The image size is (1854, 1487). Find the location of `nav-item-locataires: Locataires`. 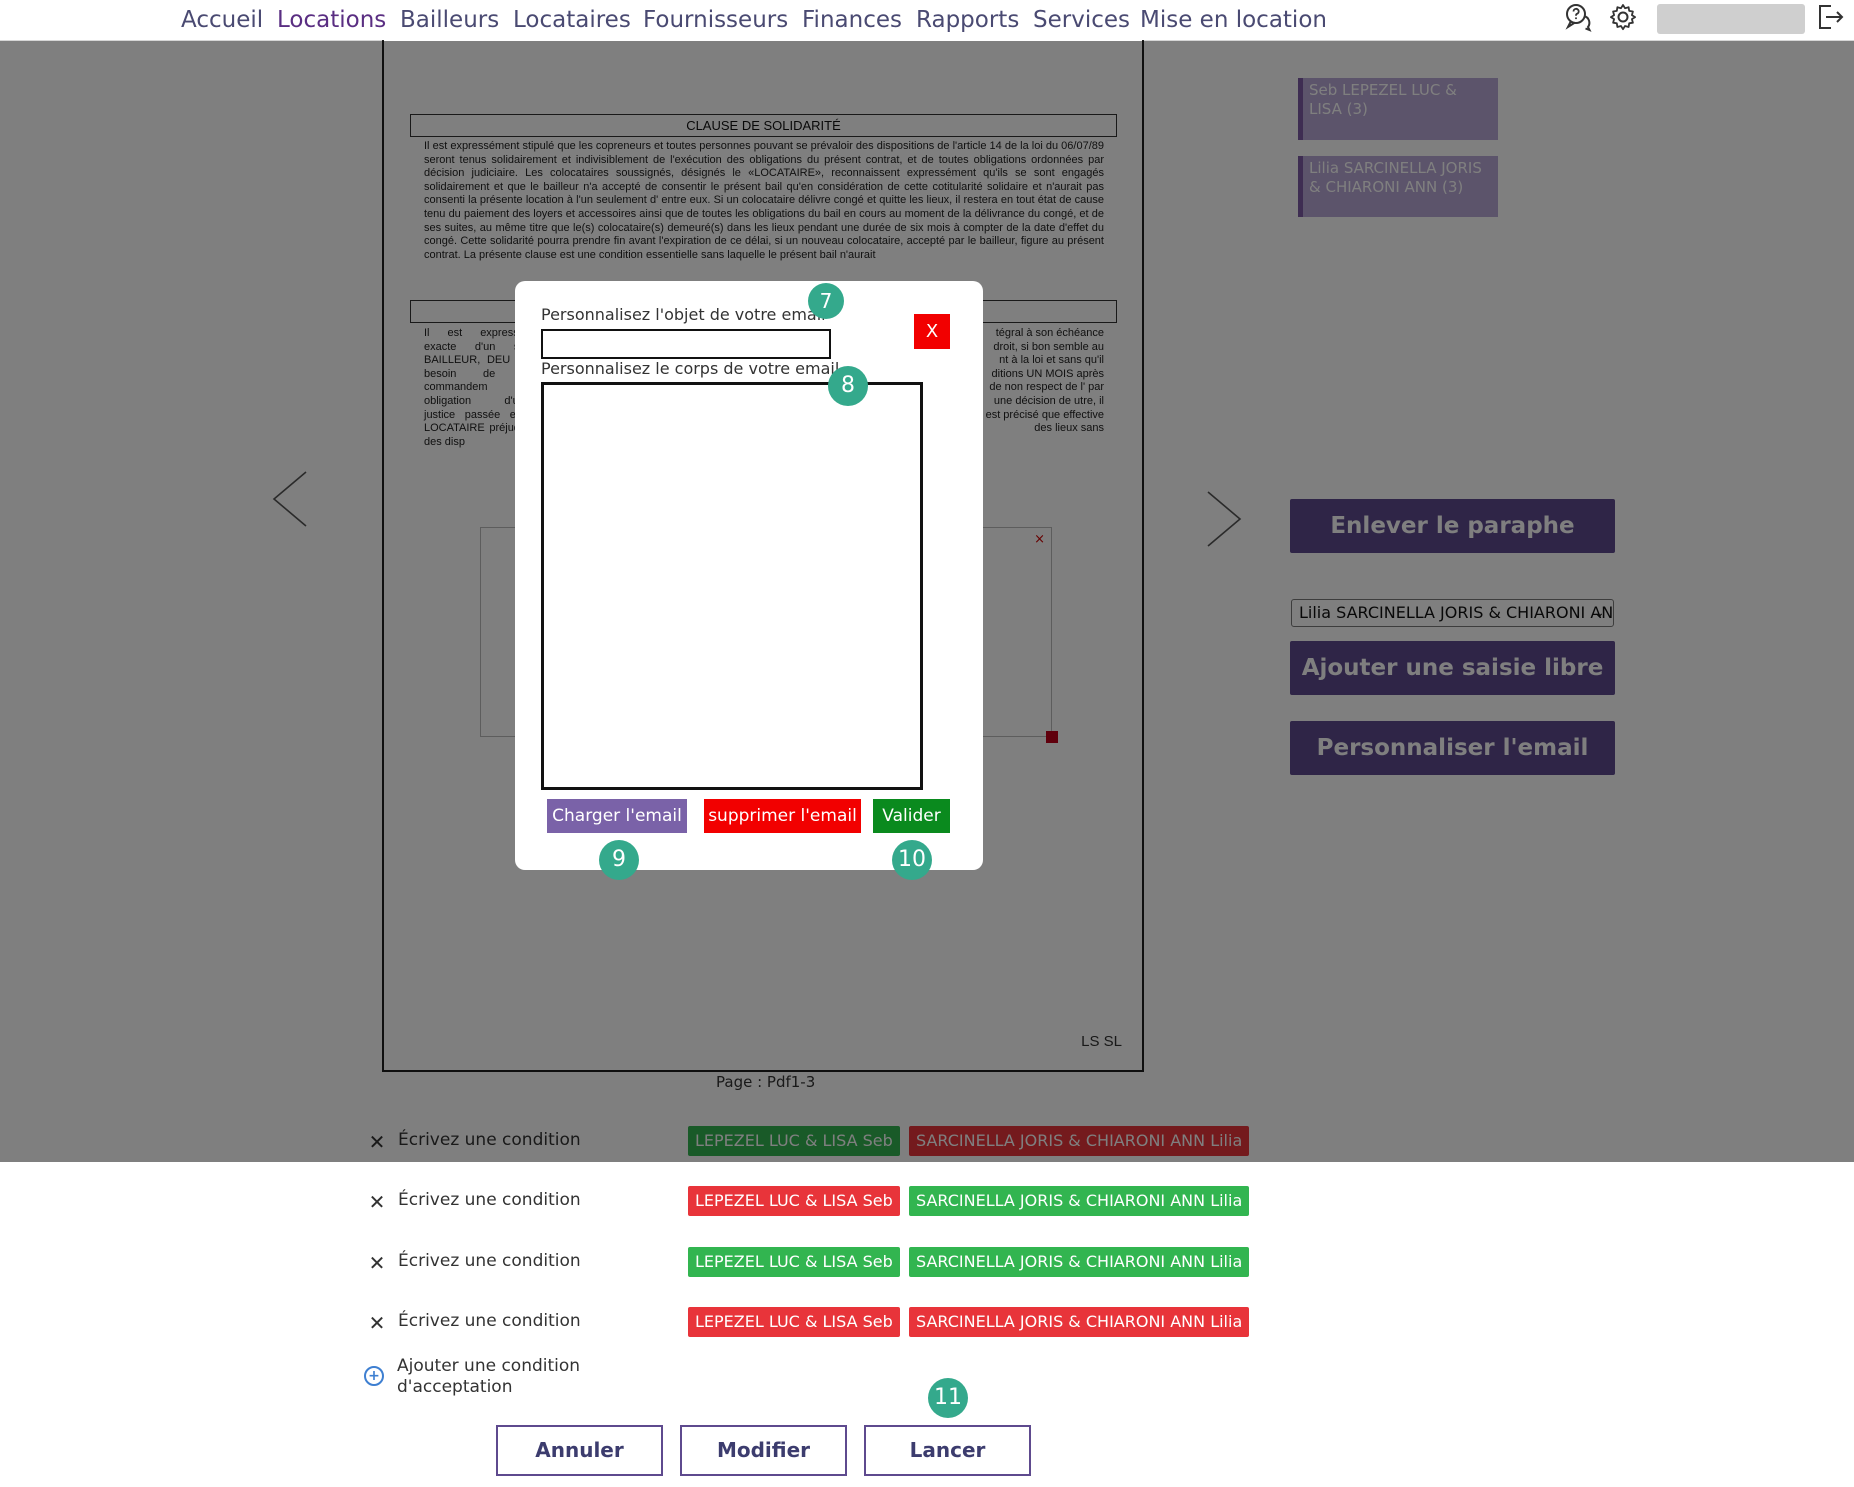

nav-item-locataires: Locataires is located at coordinates (572, 20).